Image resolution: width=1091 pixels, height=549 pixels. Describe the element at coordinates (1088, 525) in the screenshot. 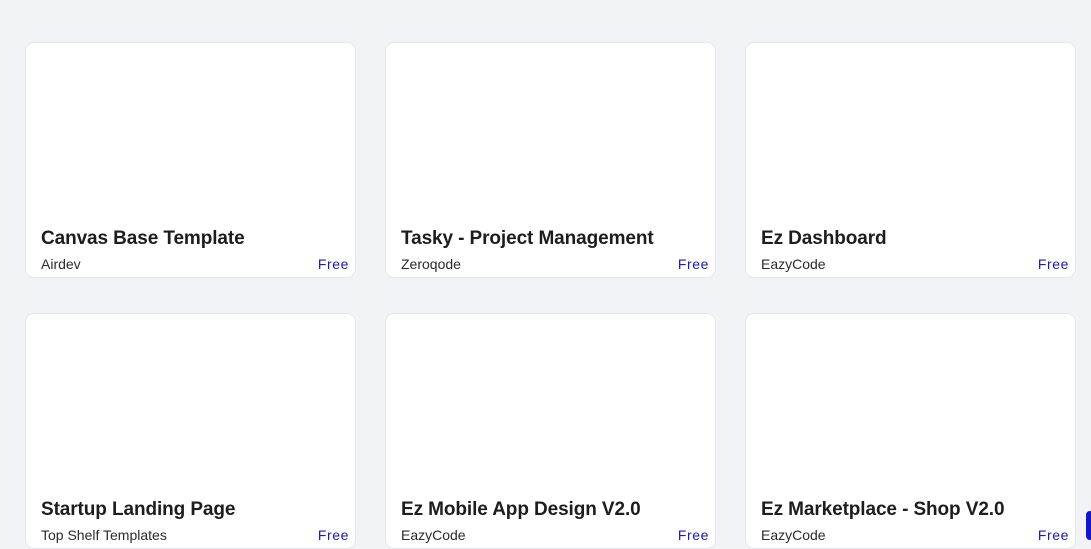

I see `chat-widget-button` at that location.